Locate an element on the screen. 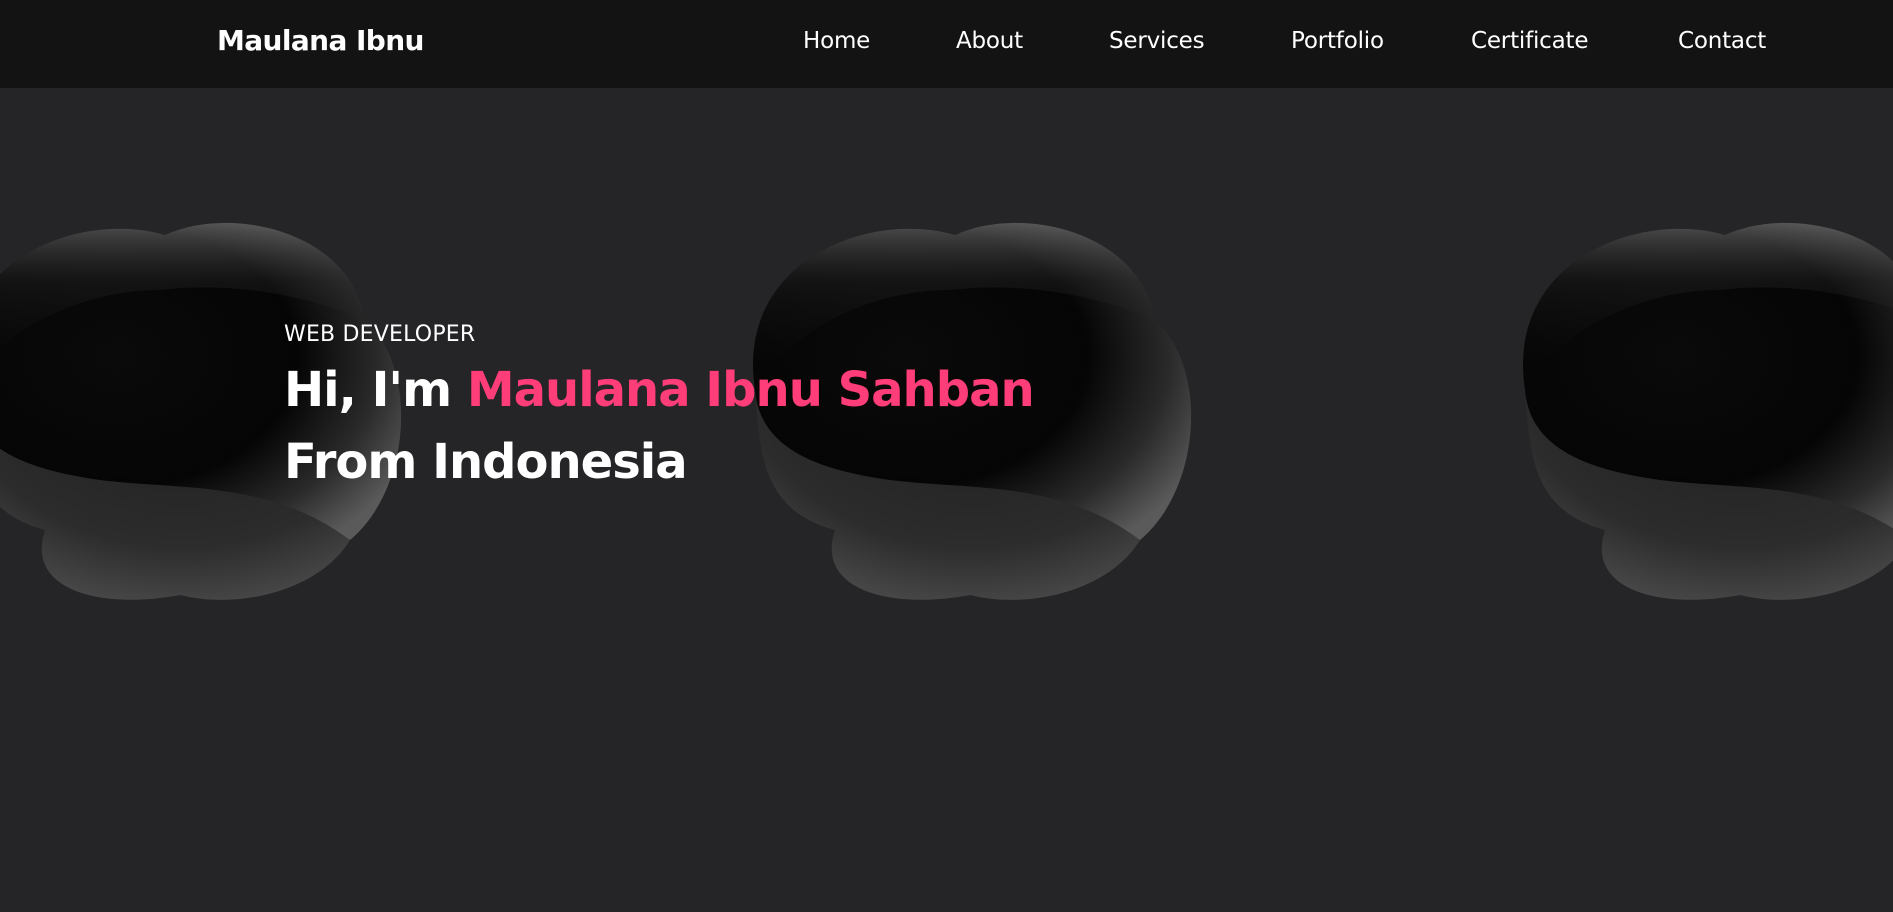  hero-greeting: Hi, I'm is located at coordinates (368, 390).